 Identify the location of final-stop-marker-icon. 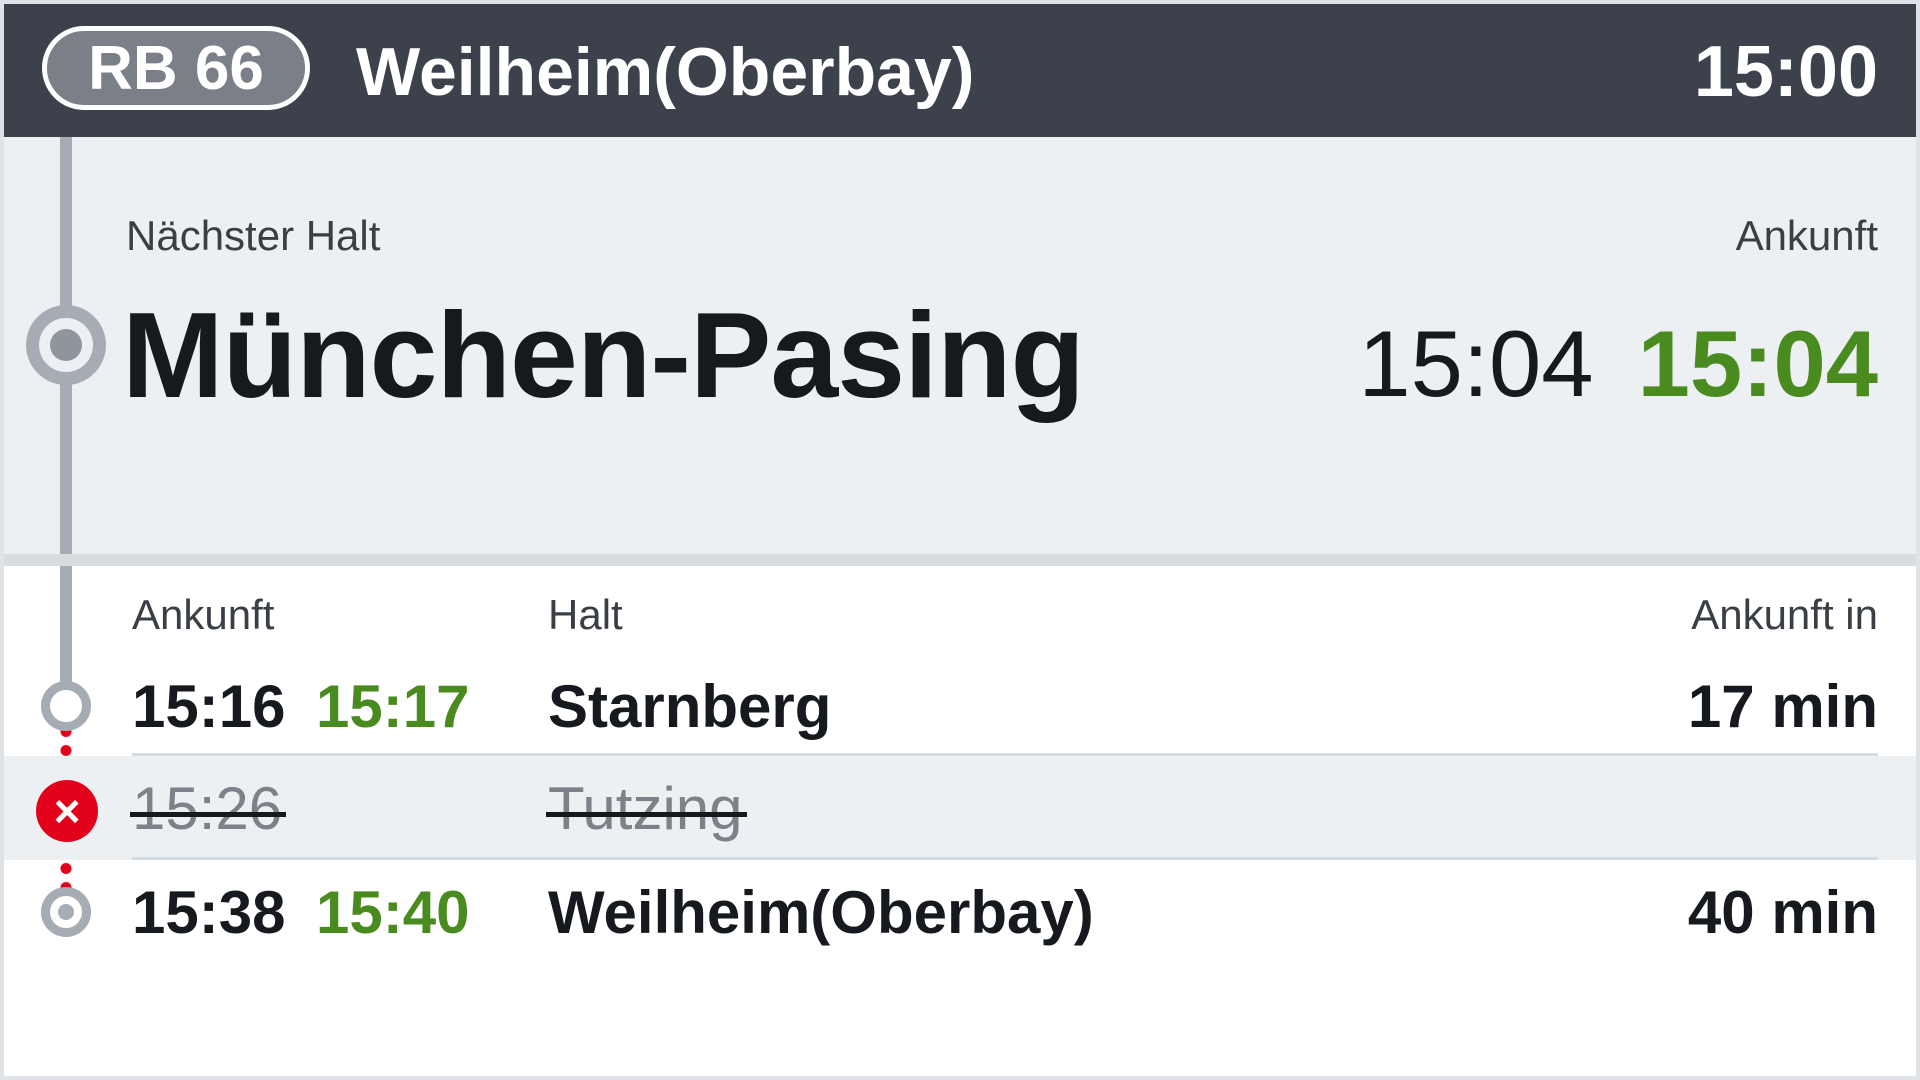
(66, 912).